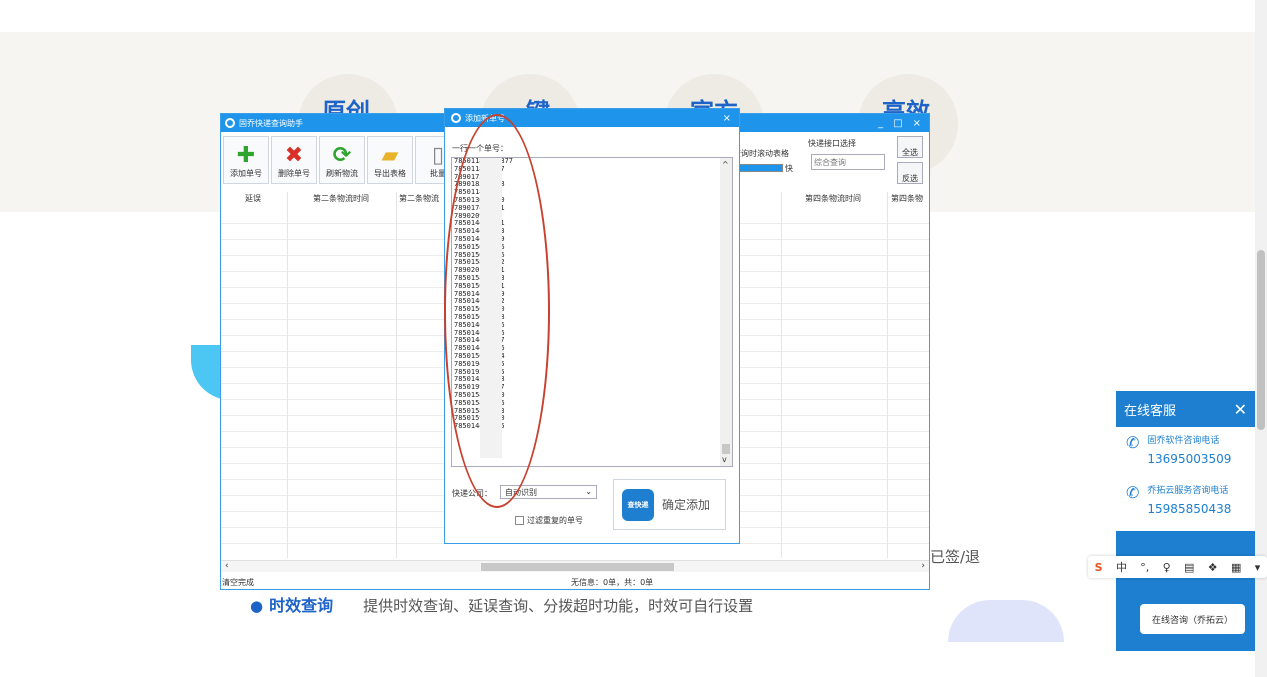  What do you see at coordinates (1178, 449) in the screenshot?
I see `contact-item: ✆ 固乔软件咨询电话 13695003509` at bounding box center [1178, 449].